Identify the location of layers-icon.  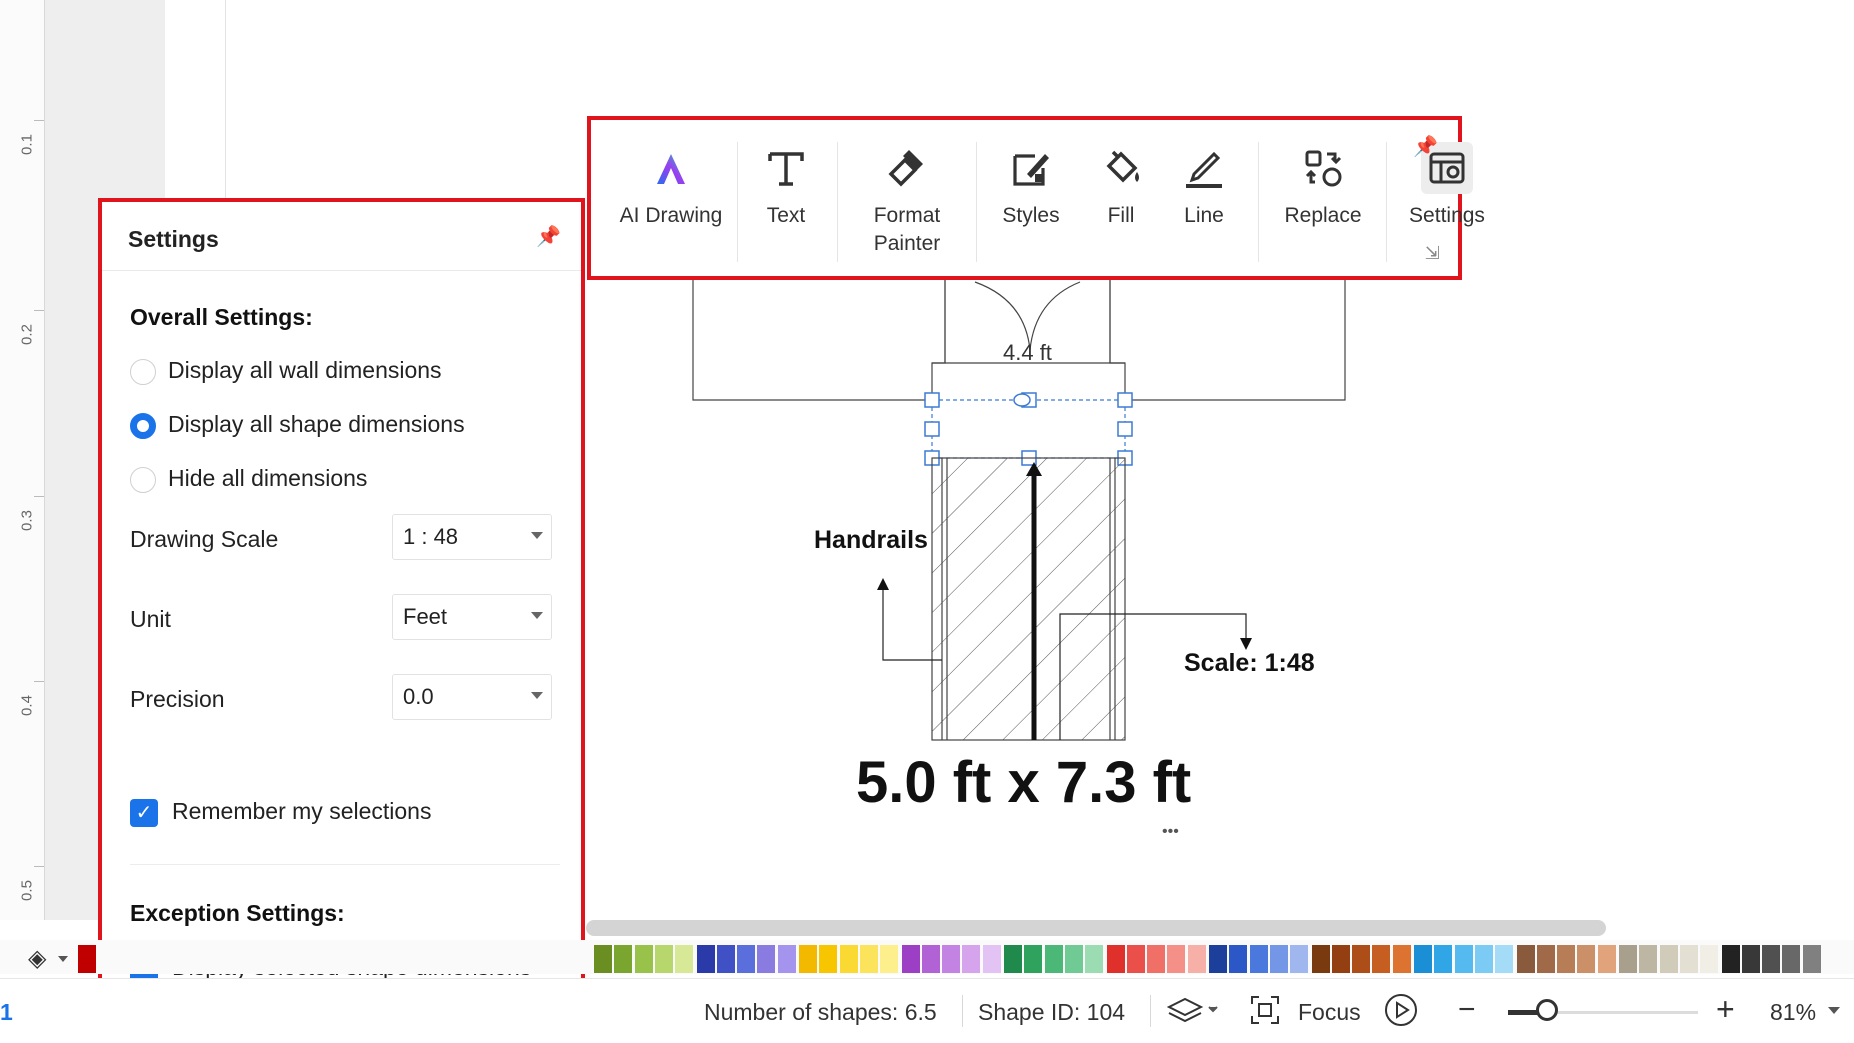
(1194, 1011).